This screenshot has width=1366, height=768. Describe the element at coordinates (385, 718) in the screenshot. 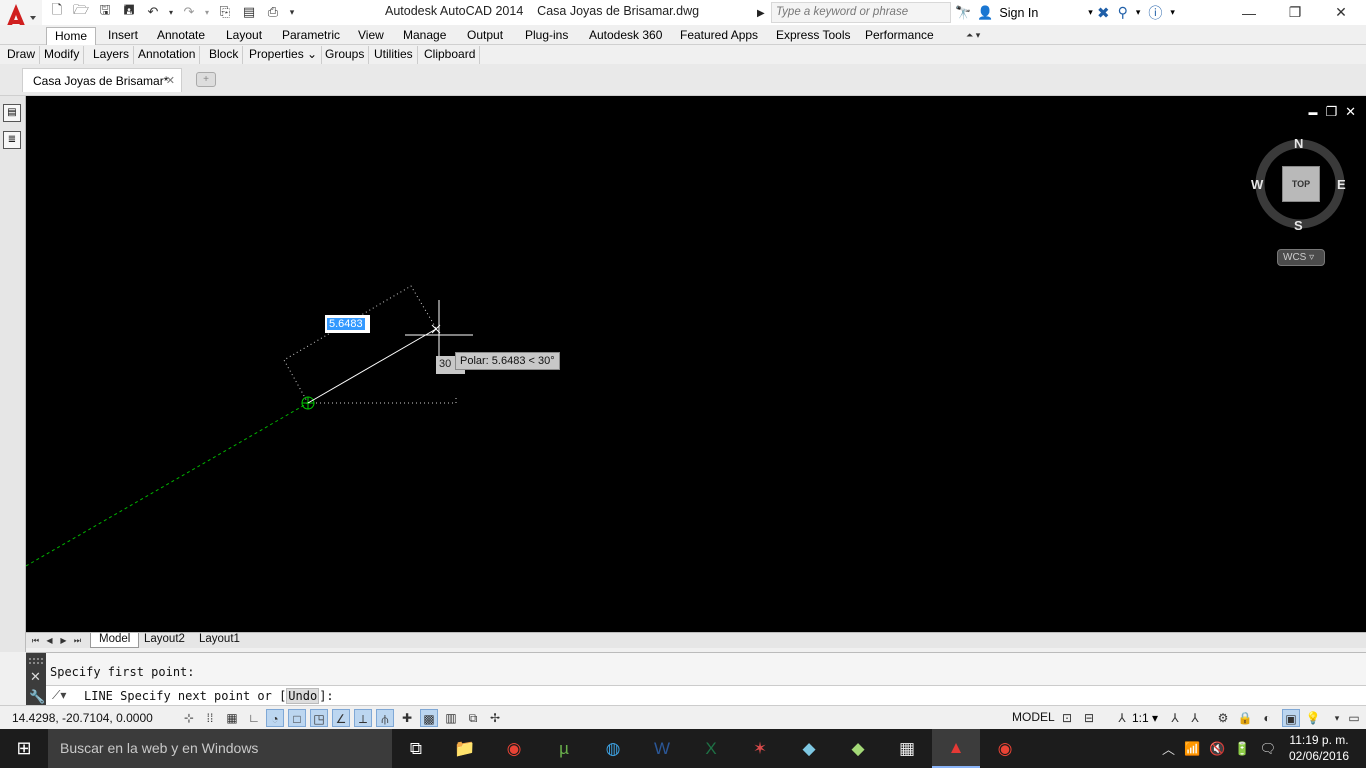

I see `dynamic-input-icon: ⫛` at that location.